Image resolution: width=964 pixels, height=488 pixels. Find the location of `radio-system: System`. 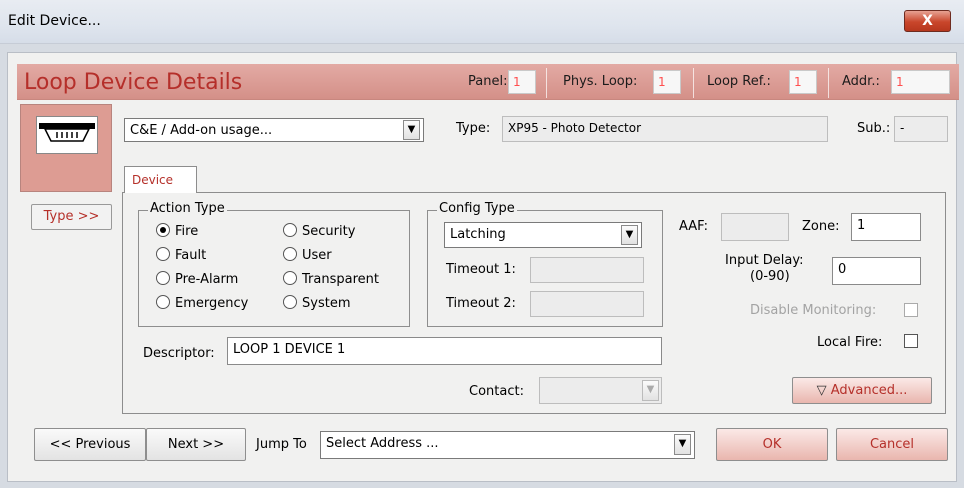

radio-system: System is located at coordinates (316, 303).